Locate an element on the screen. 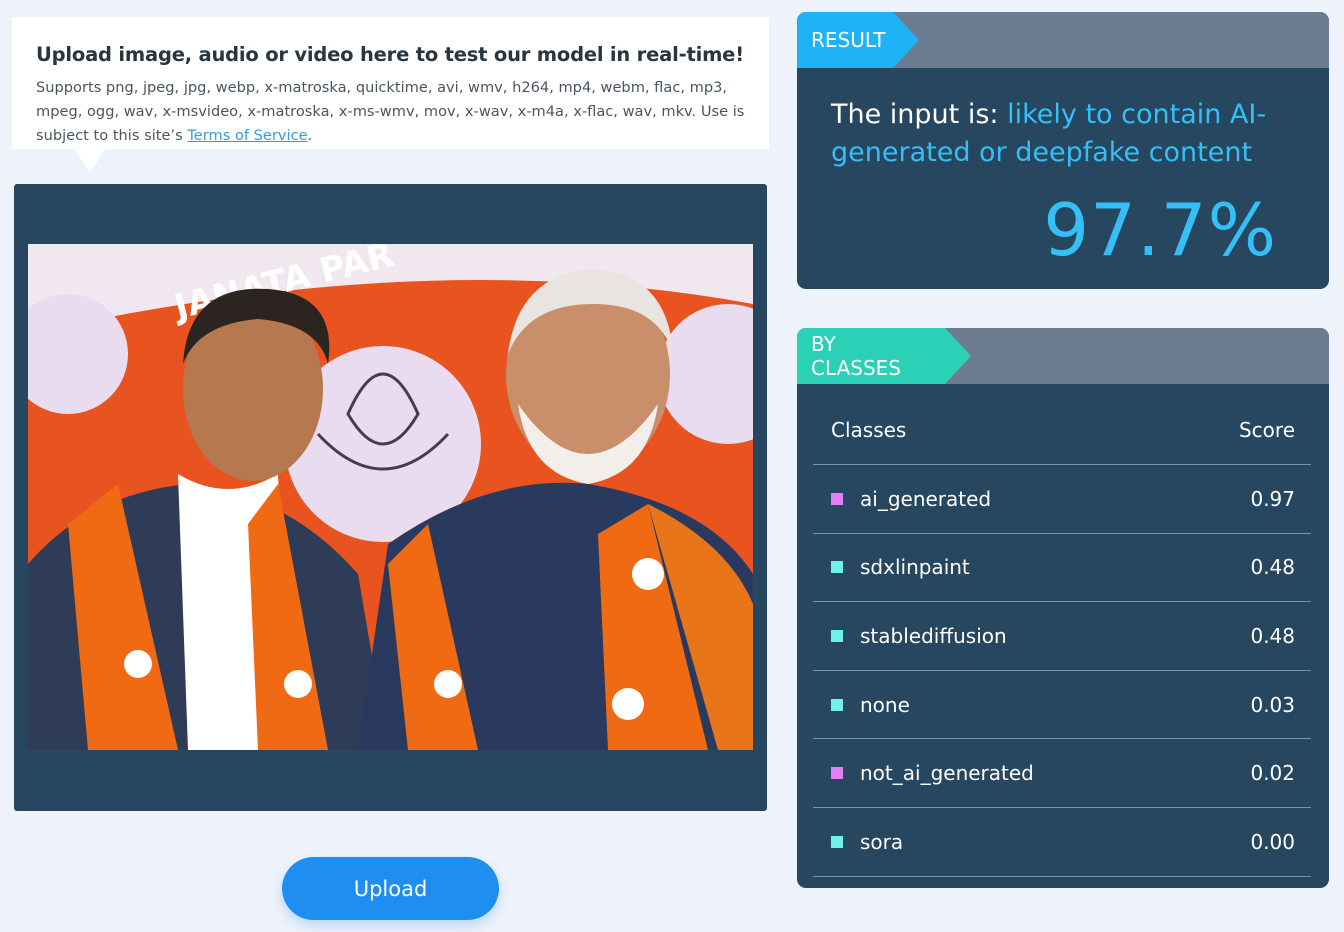 This screenshot has width=1344, height=932. class-score: 0.02 is located at coordinates (1272, 773).